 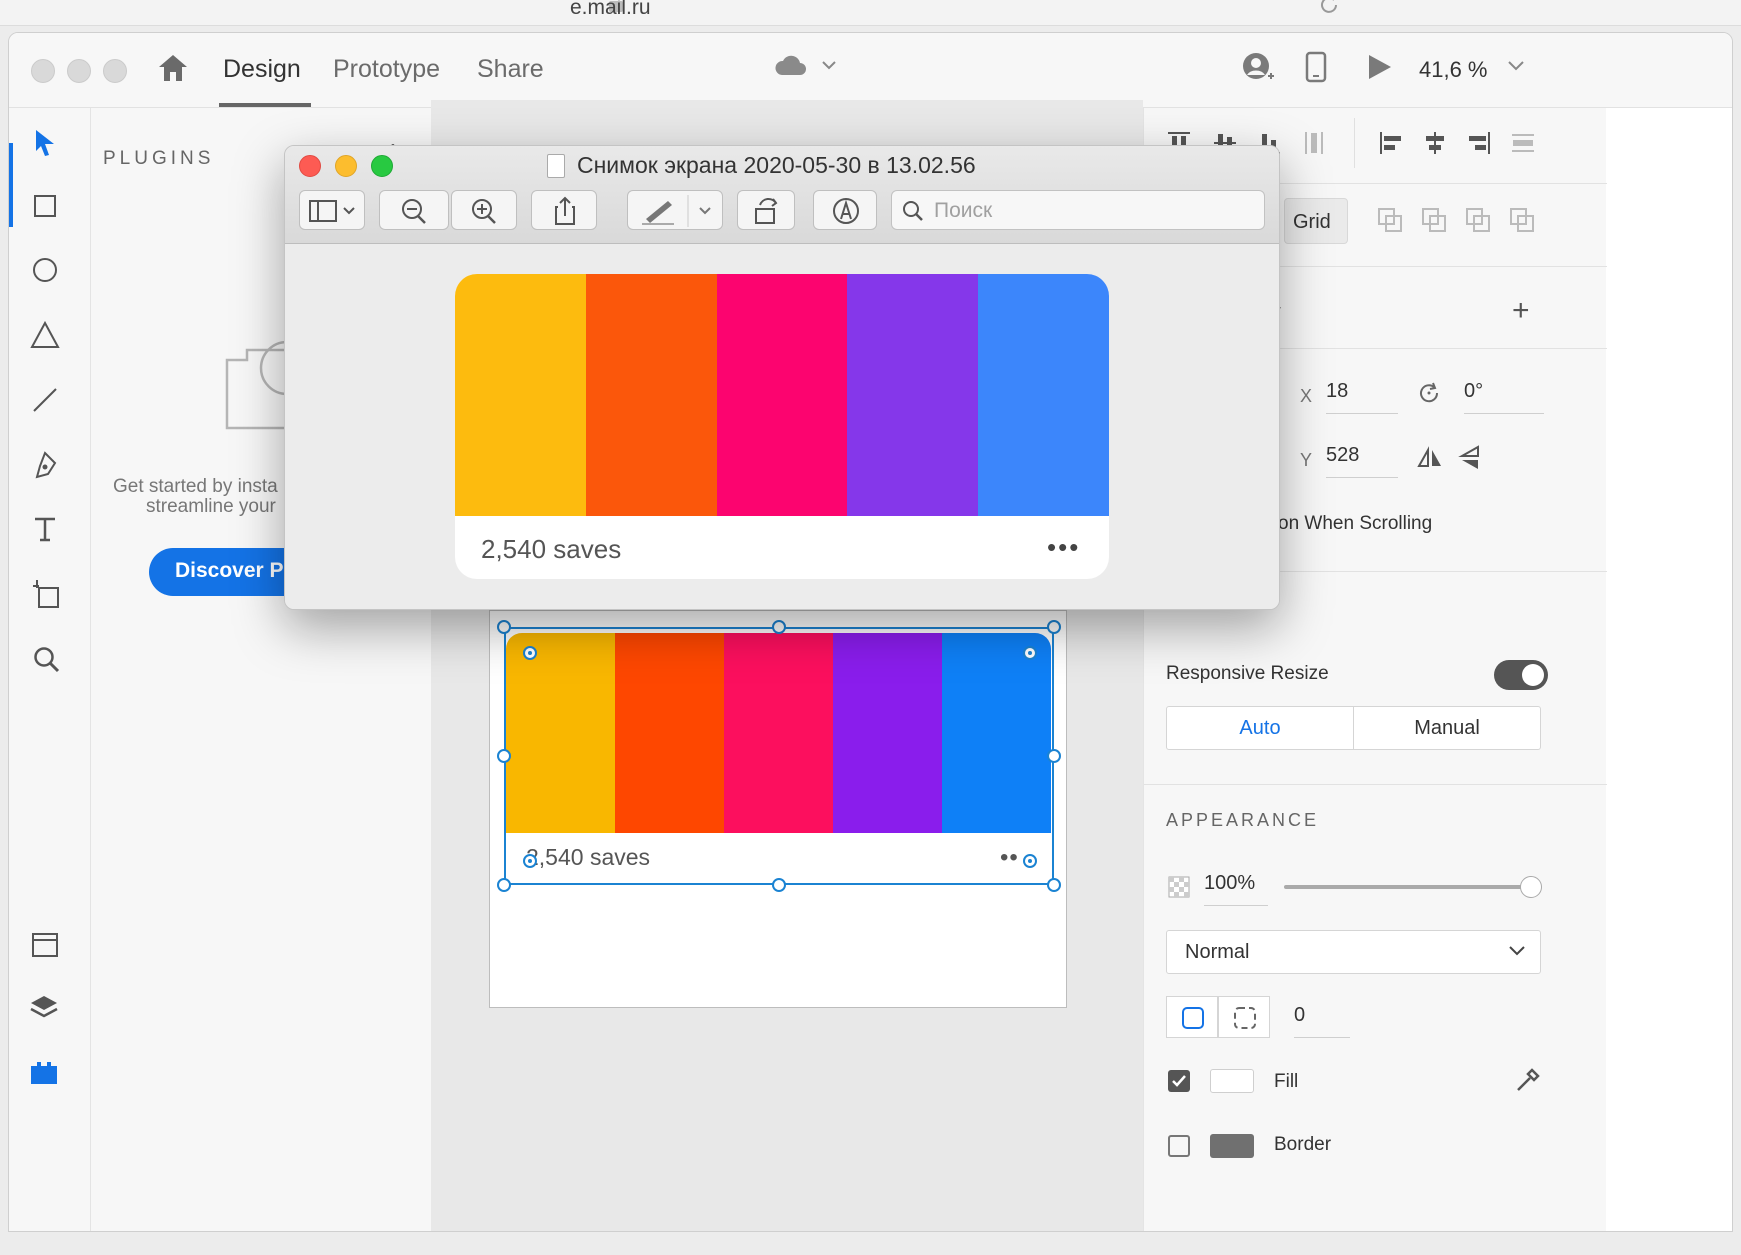 What do you see at coordinates (510, 69) in the screenshot?
I see `tab-share: Share` at bounding box center [510, 69].